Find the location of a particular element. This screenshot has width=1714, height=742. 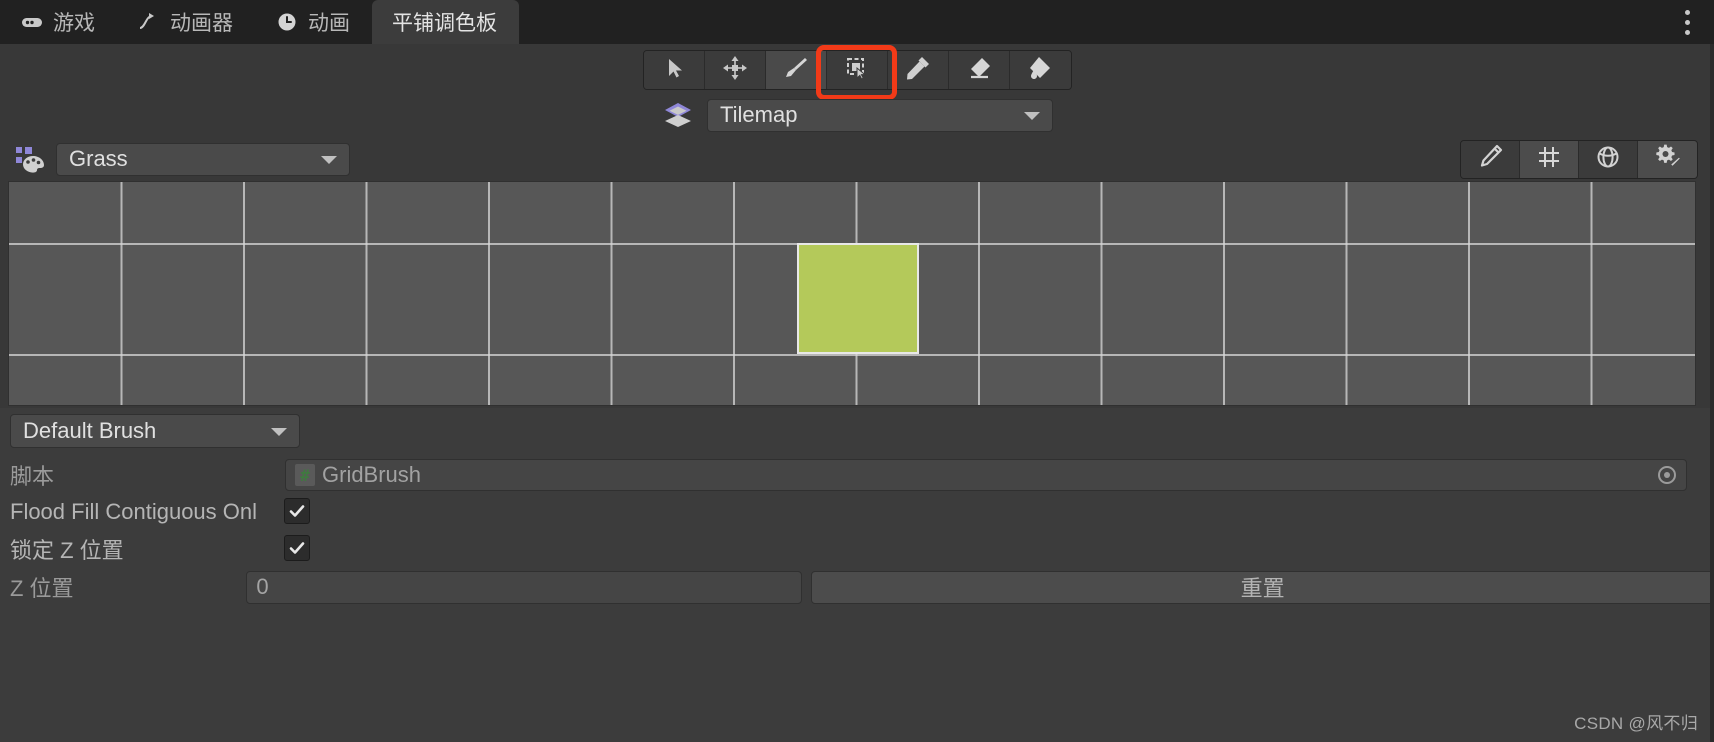

eraser-tool is located at coordinates (979, 70).